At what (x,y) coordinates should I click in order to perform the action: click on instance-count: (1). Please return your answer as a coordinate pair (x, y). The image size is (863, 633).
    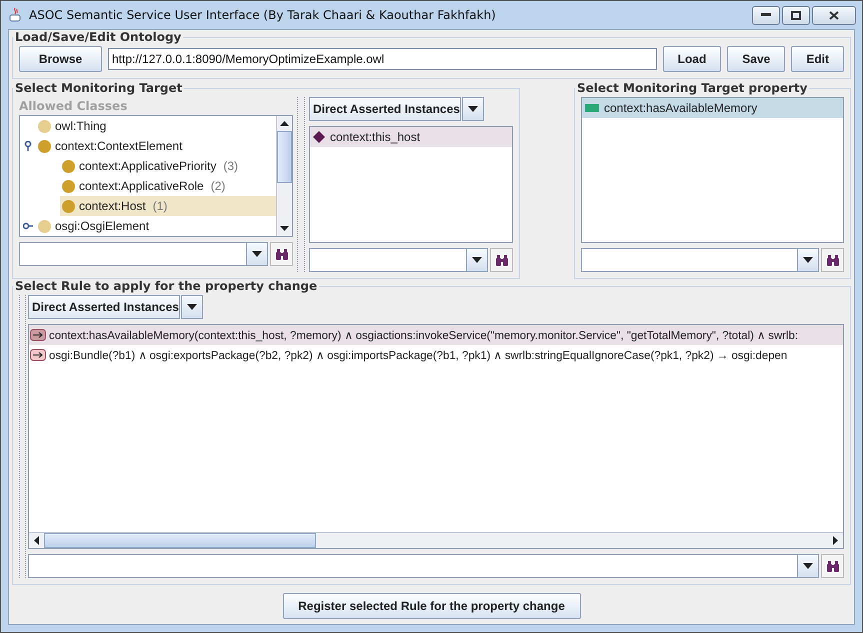
    Looking at the image, I should click on (160, 206).